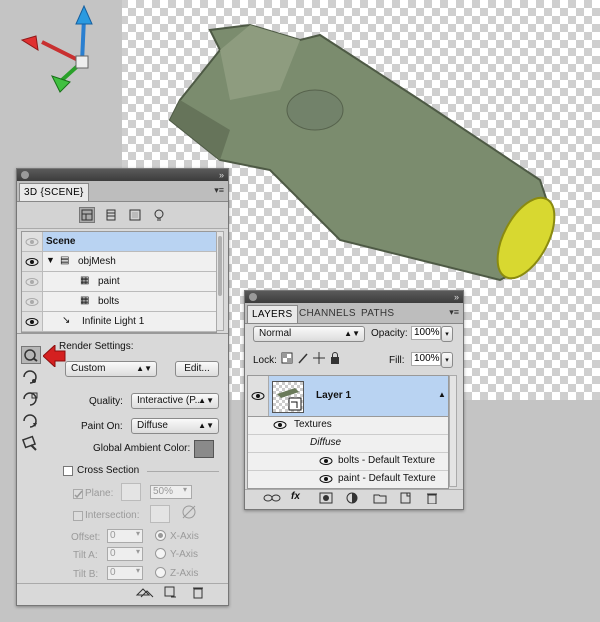 This screenshot has width=600, height=622. What do you see at coordinates (119, 322) in the screenshot?
I see `list-item: ↘ Infinite Light 1` at bounding box center [119, 322].